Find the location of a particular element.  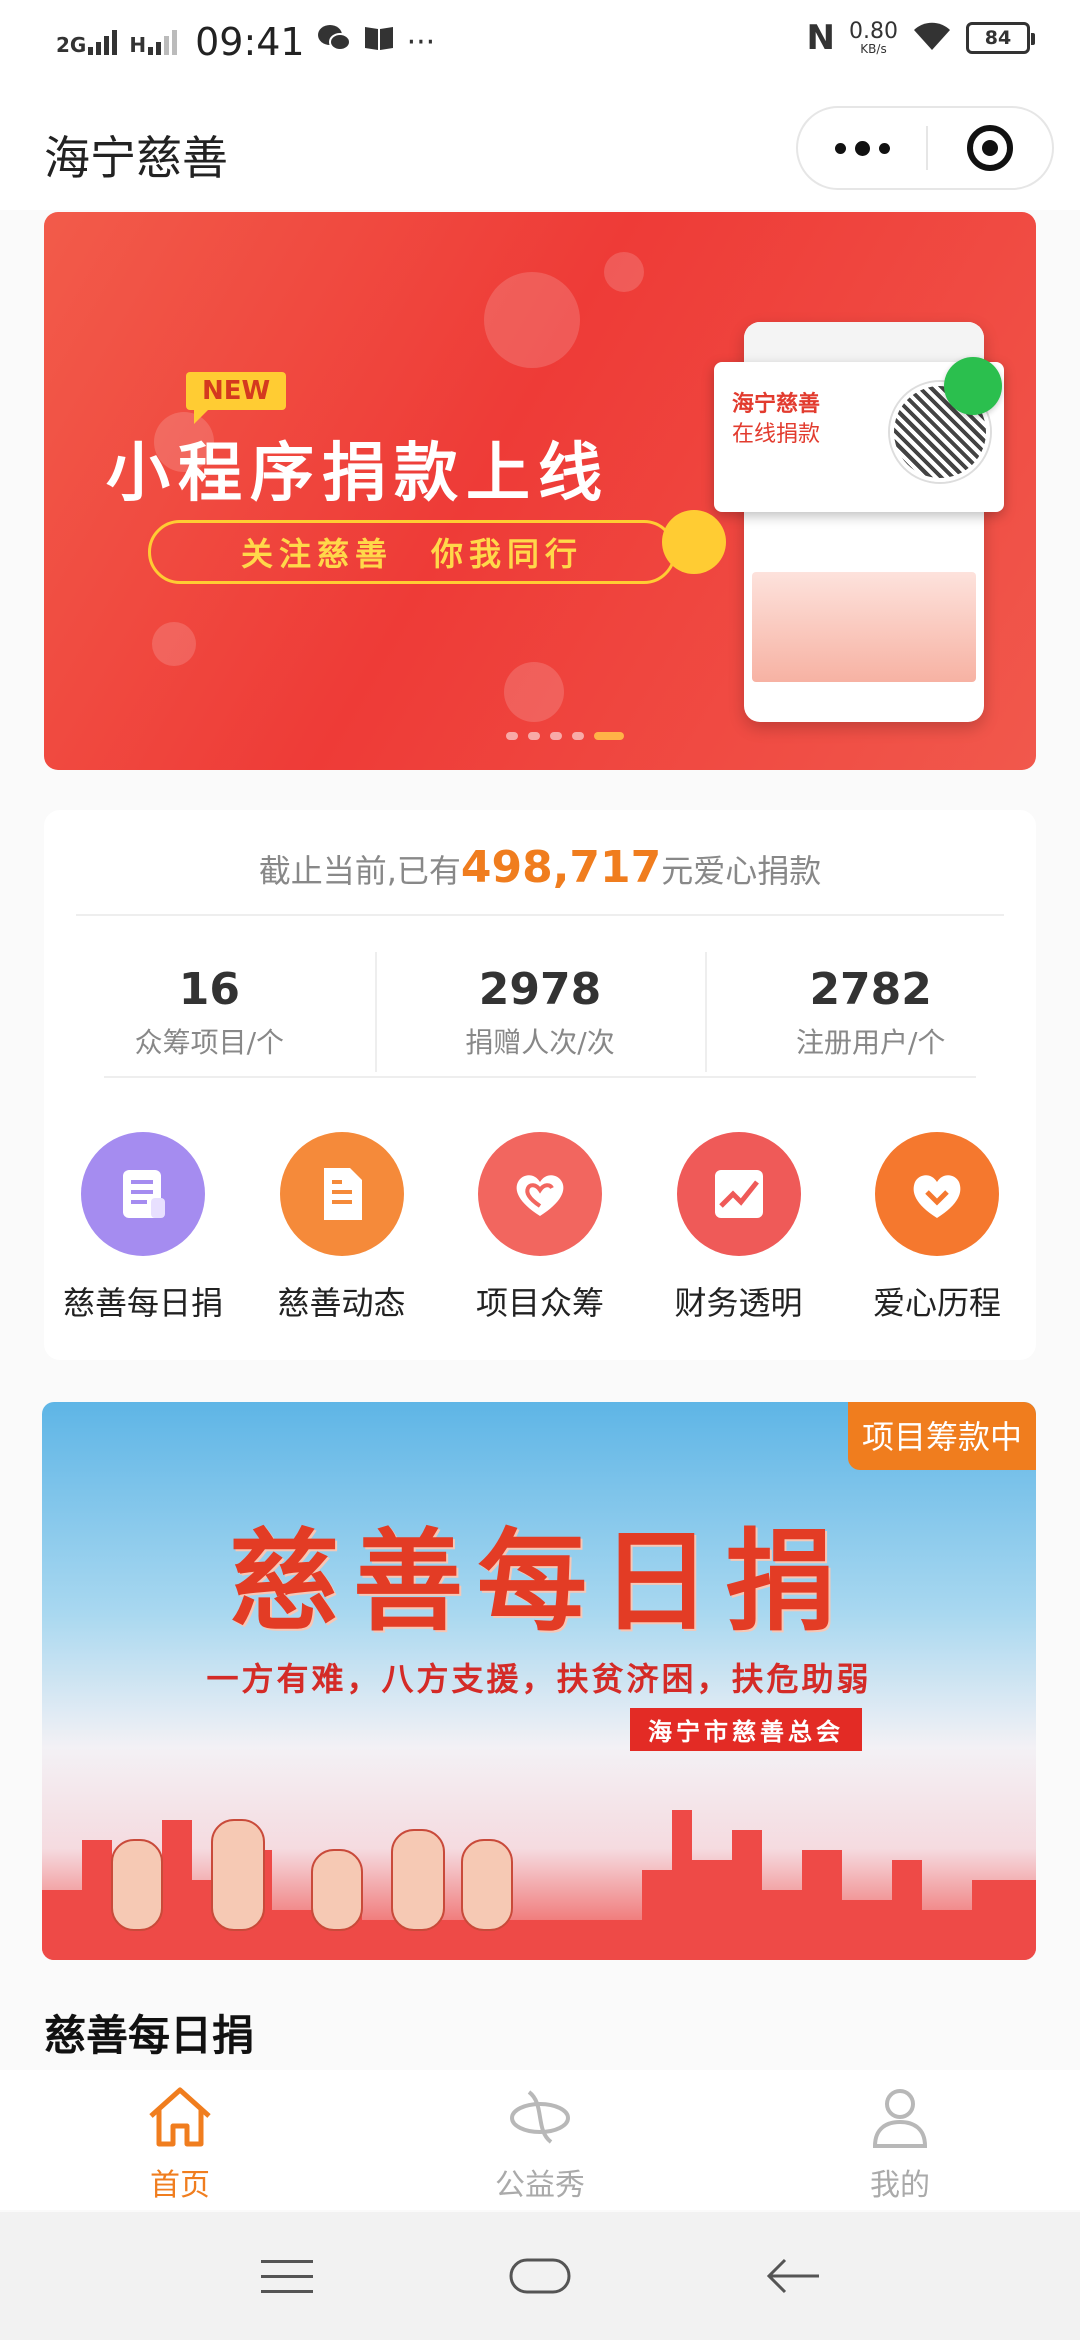

stat-users: 2782 注册用户/个 is located at coordinates (870, 1007).